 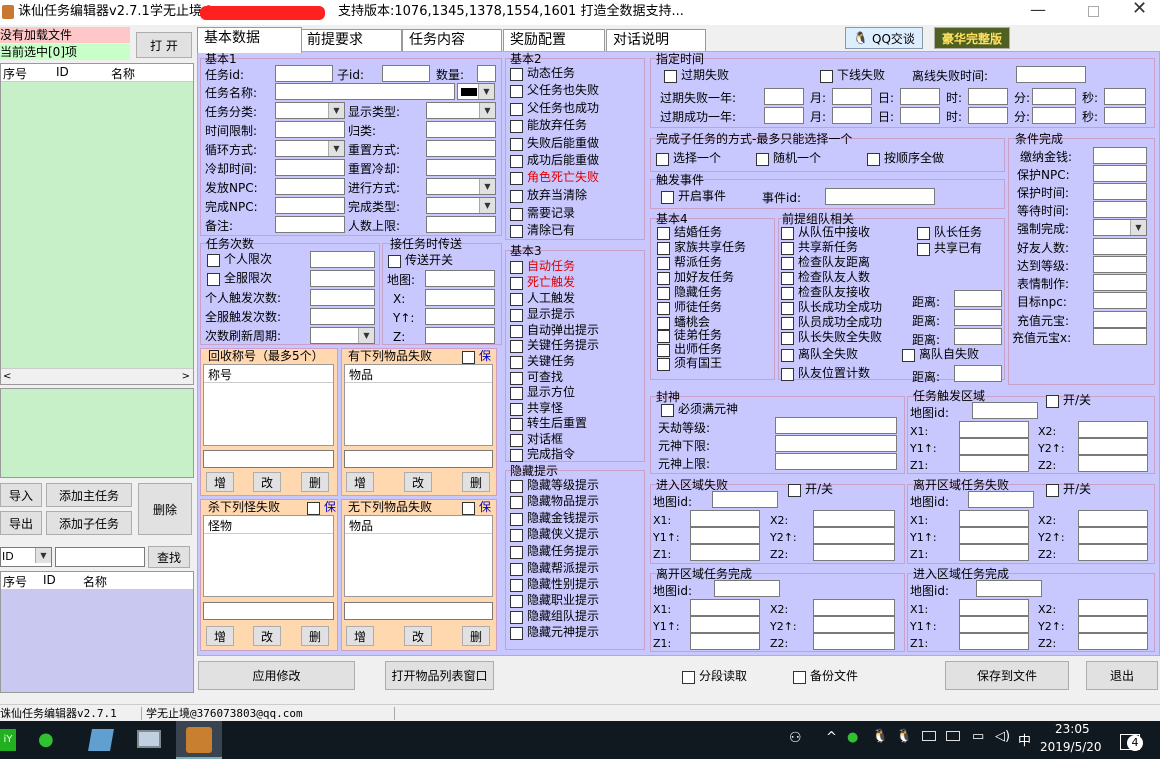 What do you see at coordinates (1051, 74) in the screenshot?
I see `offline-time-input` at bounding box center [1051, 74].